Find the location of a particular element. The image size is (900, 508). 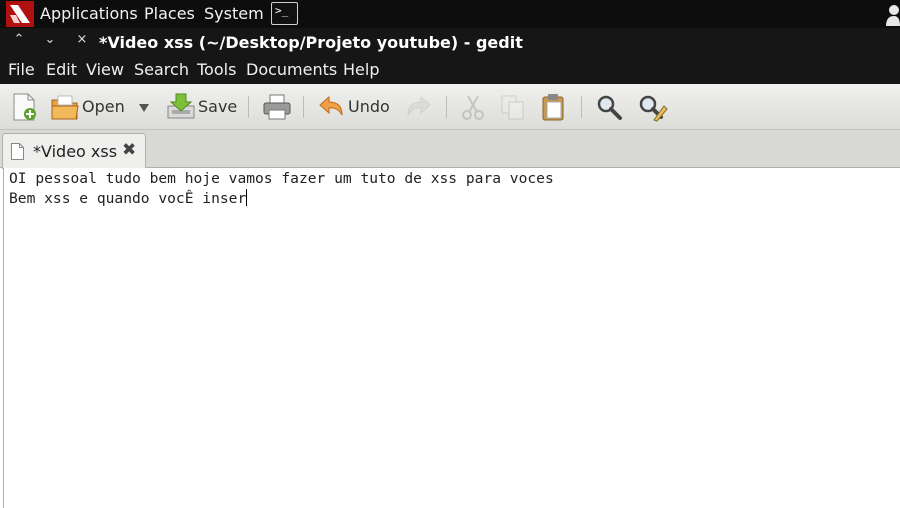

open-label: Open is located at coordinates (103, 106).